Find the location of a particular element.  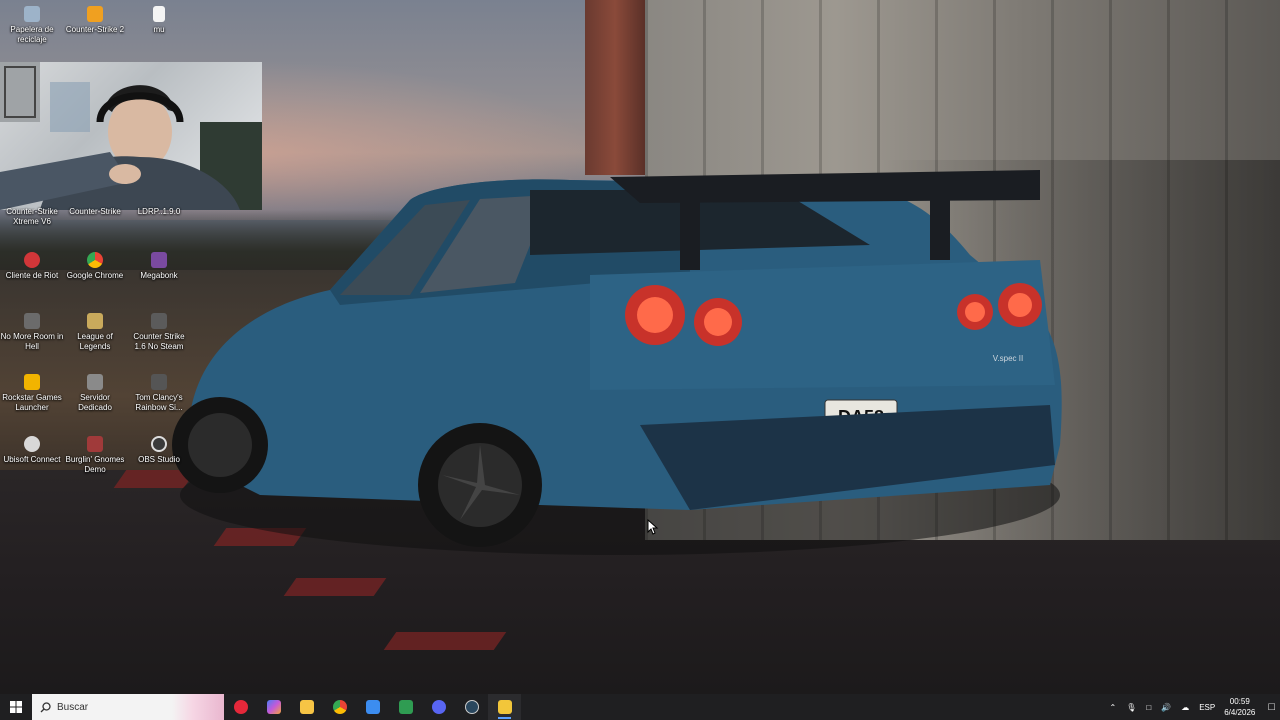

clock-date: 6/4/2026 is located at coordinates (1240, 712).